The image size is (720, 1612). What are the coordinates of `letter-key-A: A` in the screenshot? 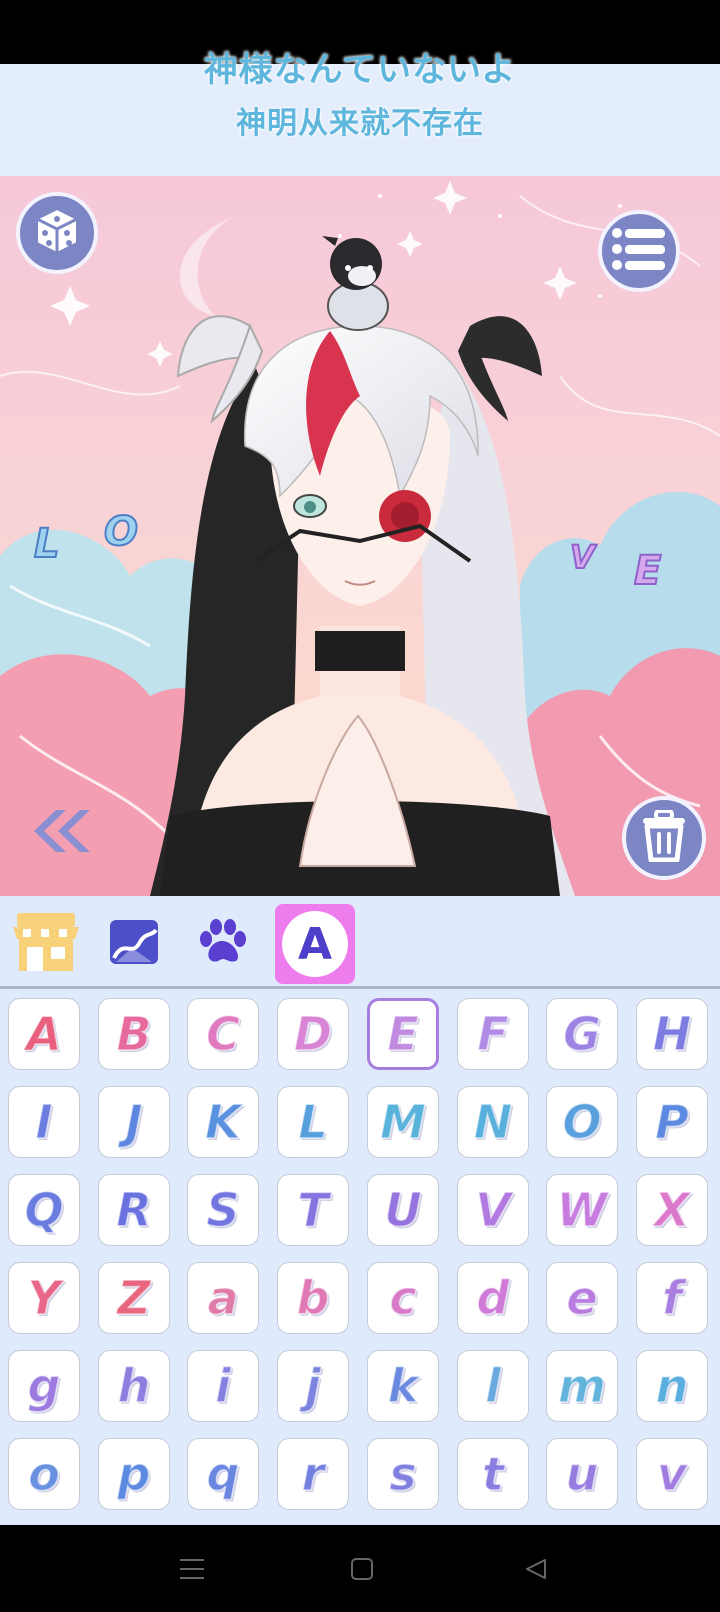 It's located at (44, 1034).